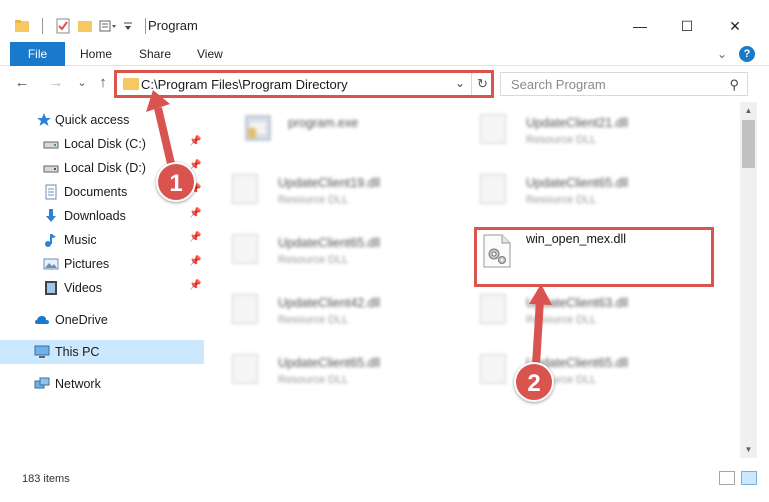 The image size is (769, 502). What do you see at coordinates (538, 332) in the screenshot?
I see `arrow-2-shaft` at bounding box center [538, 332].